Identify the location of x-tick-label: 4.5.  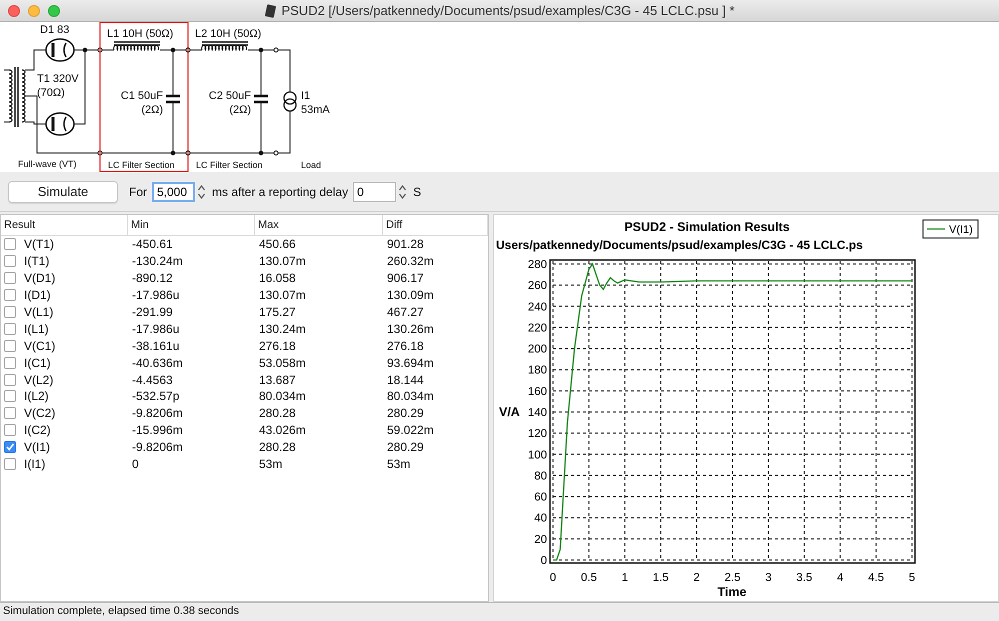
(876, 578).